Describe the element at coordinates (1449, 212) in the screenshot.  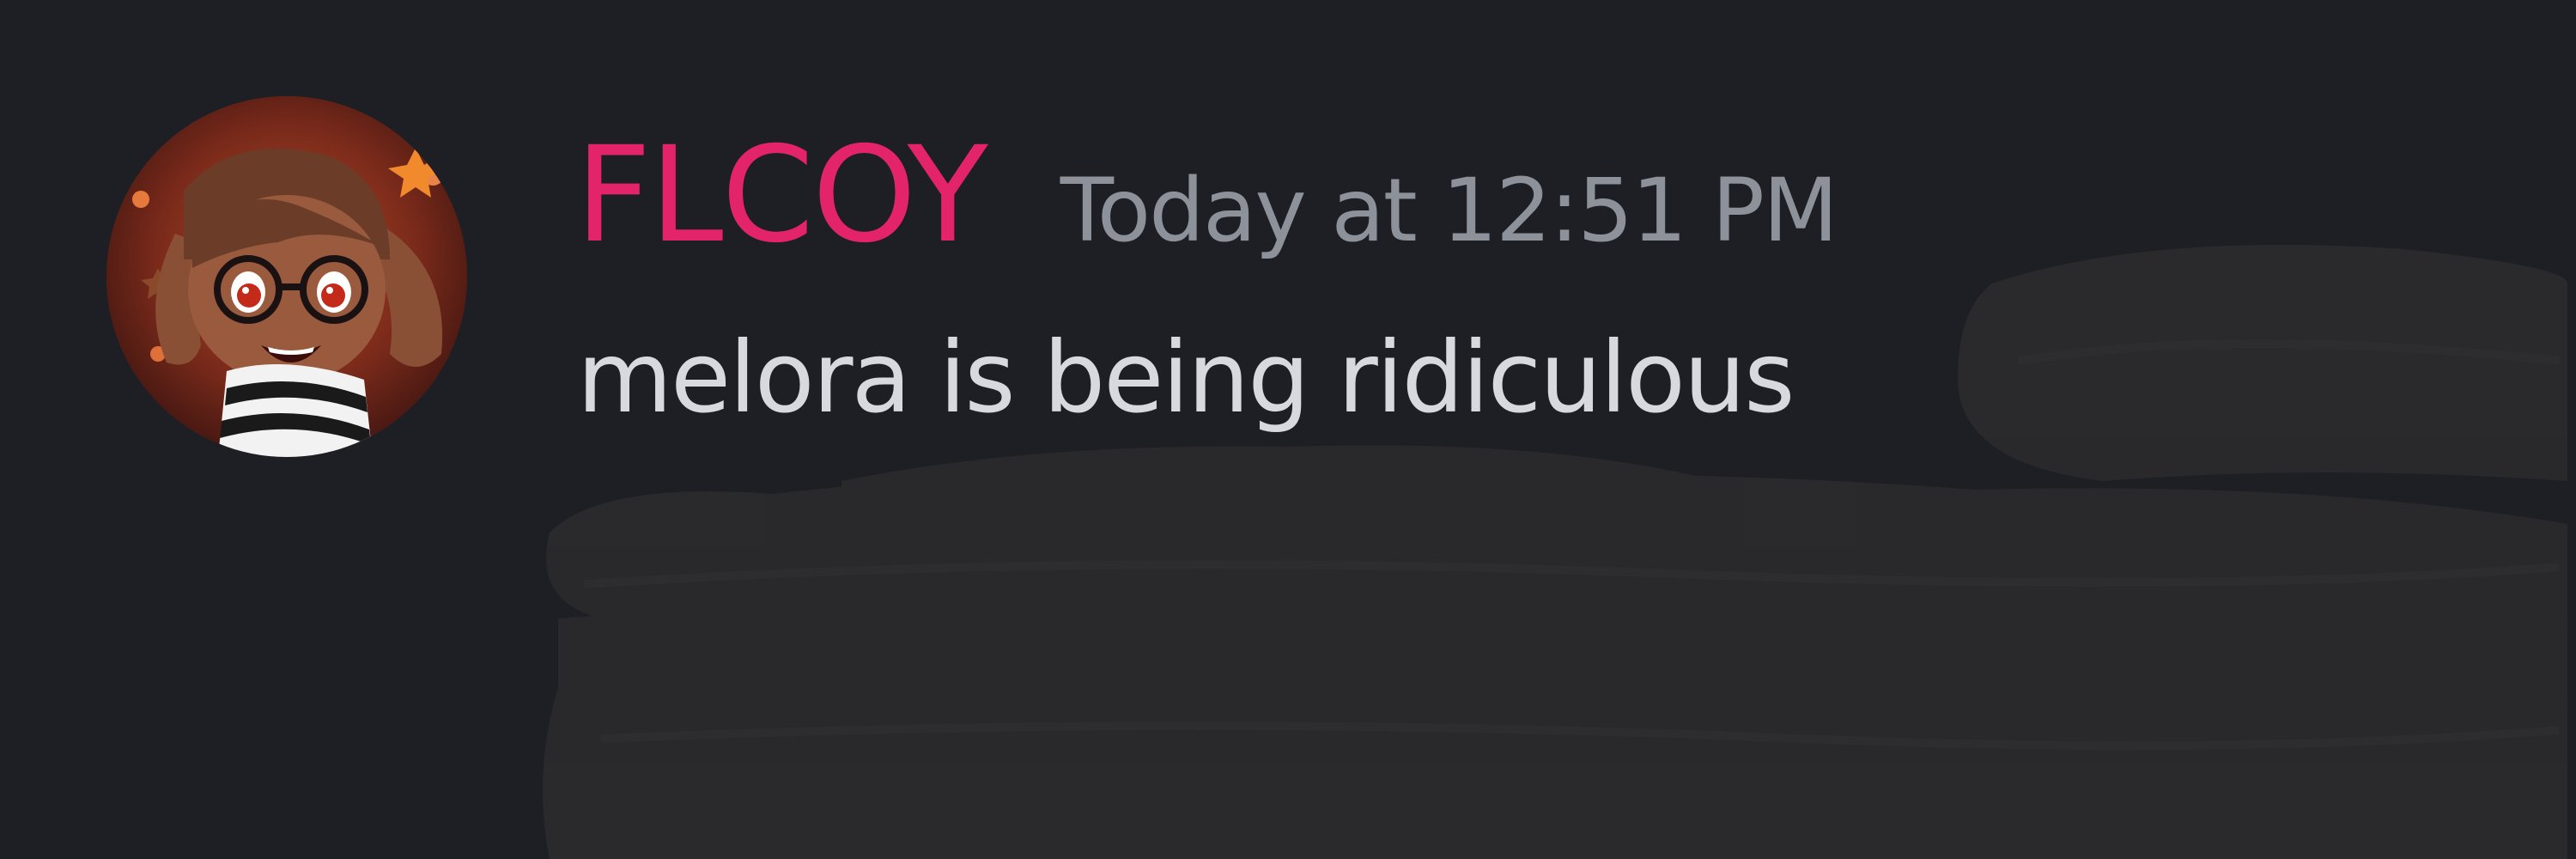
I see `timestamp: Today at 12:51 PM` at that location.